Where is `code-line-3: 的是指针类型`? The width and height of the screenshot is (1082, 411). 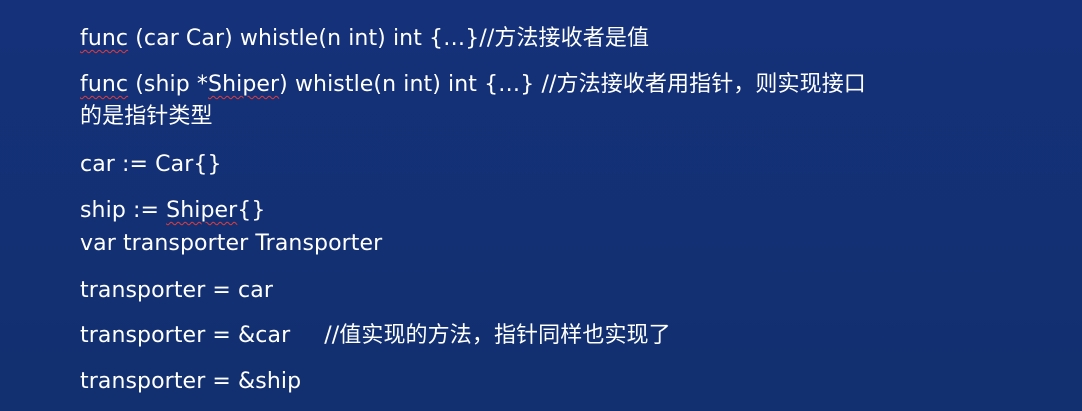 code-line-3: 的是指针类型 is located at coordinates (146, 117).